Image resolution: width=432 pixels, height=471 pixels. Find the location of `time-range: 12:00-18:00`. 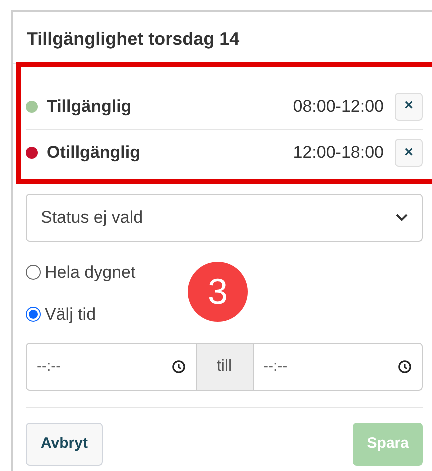

time-range: 12:00-18:00 is located at coordinates (338, 153).